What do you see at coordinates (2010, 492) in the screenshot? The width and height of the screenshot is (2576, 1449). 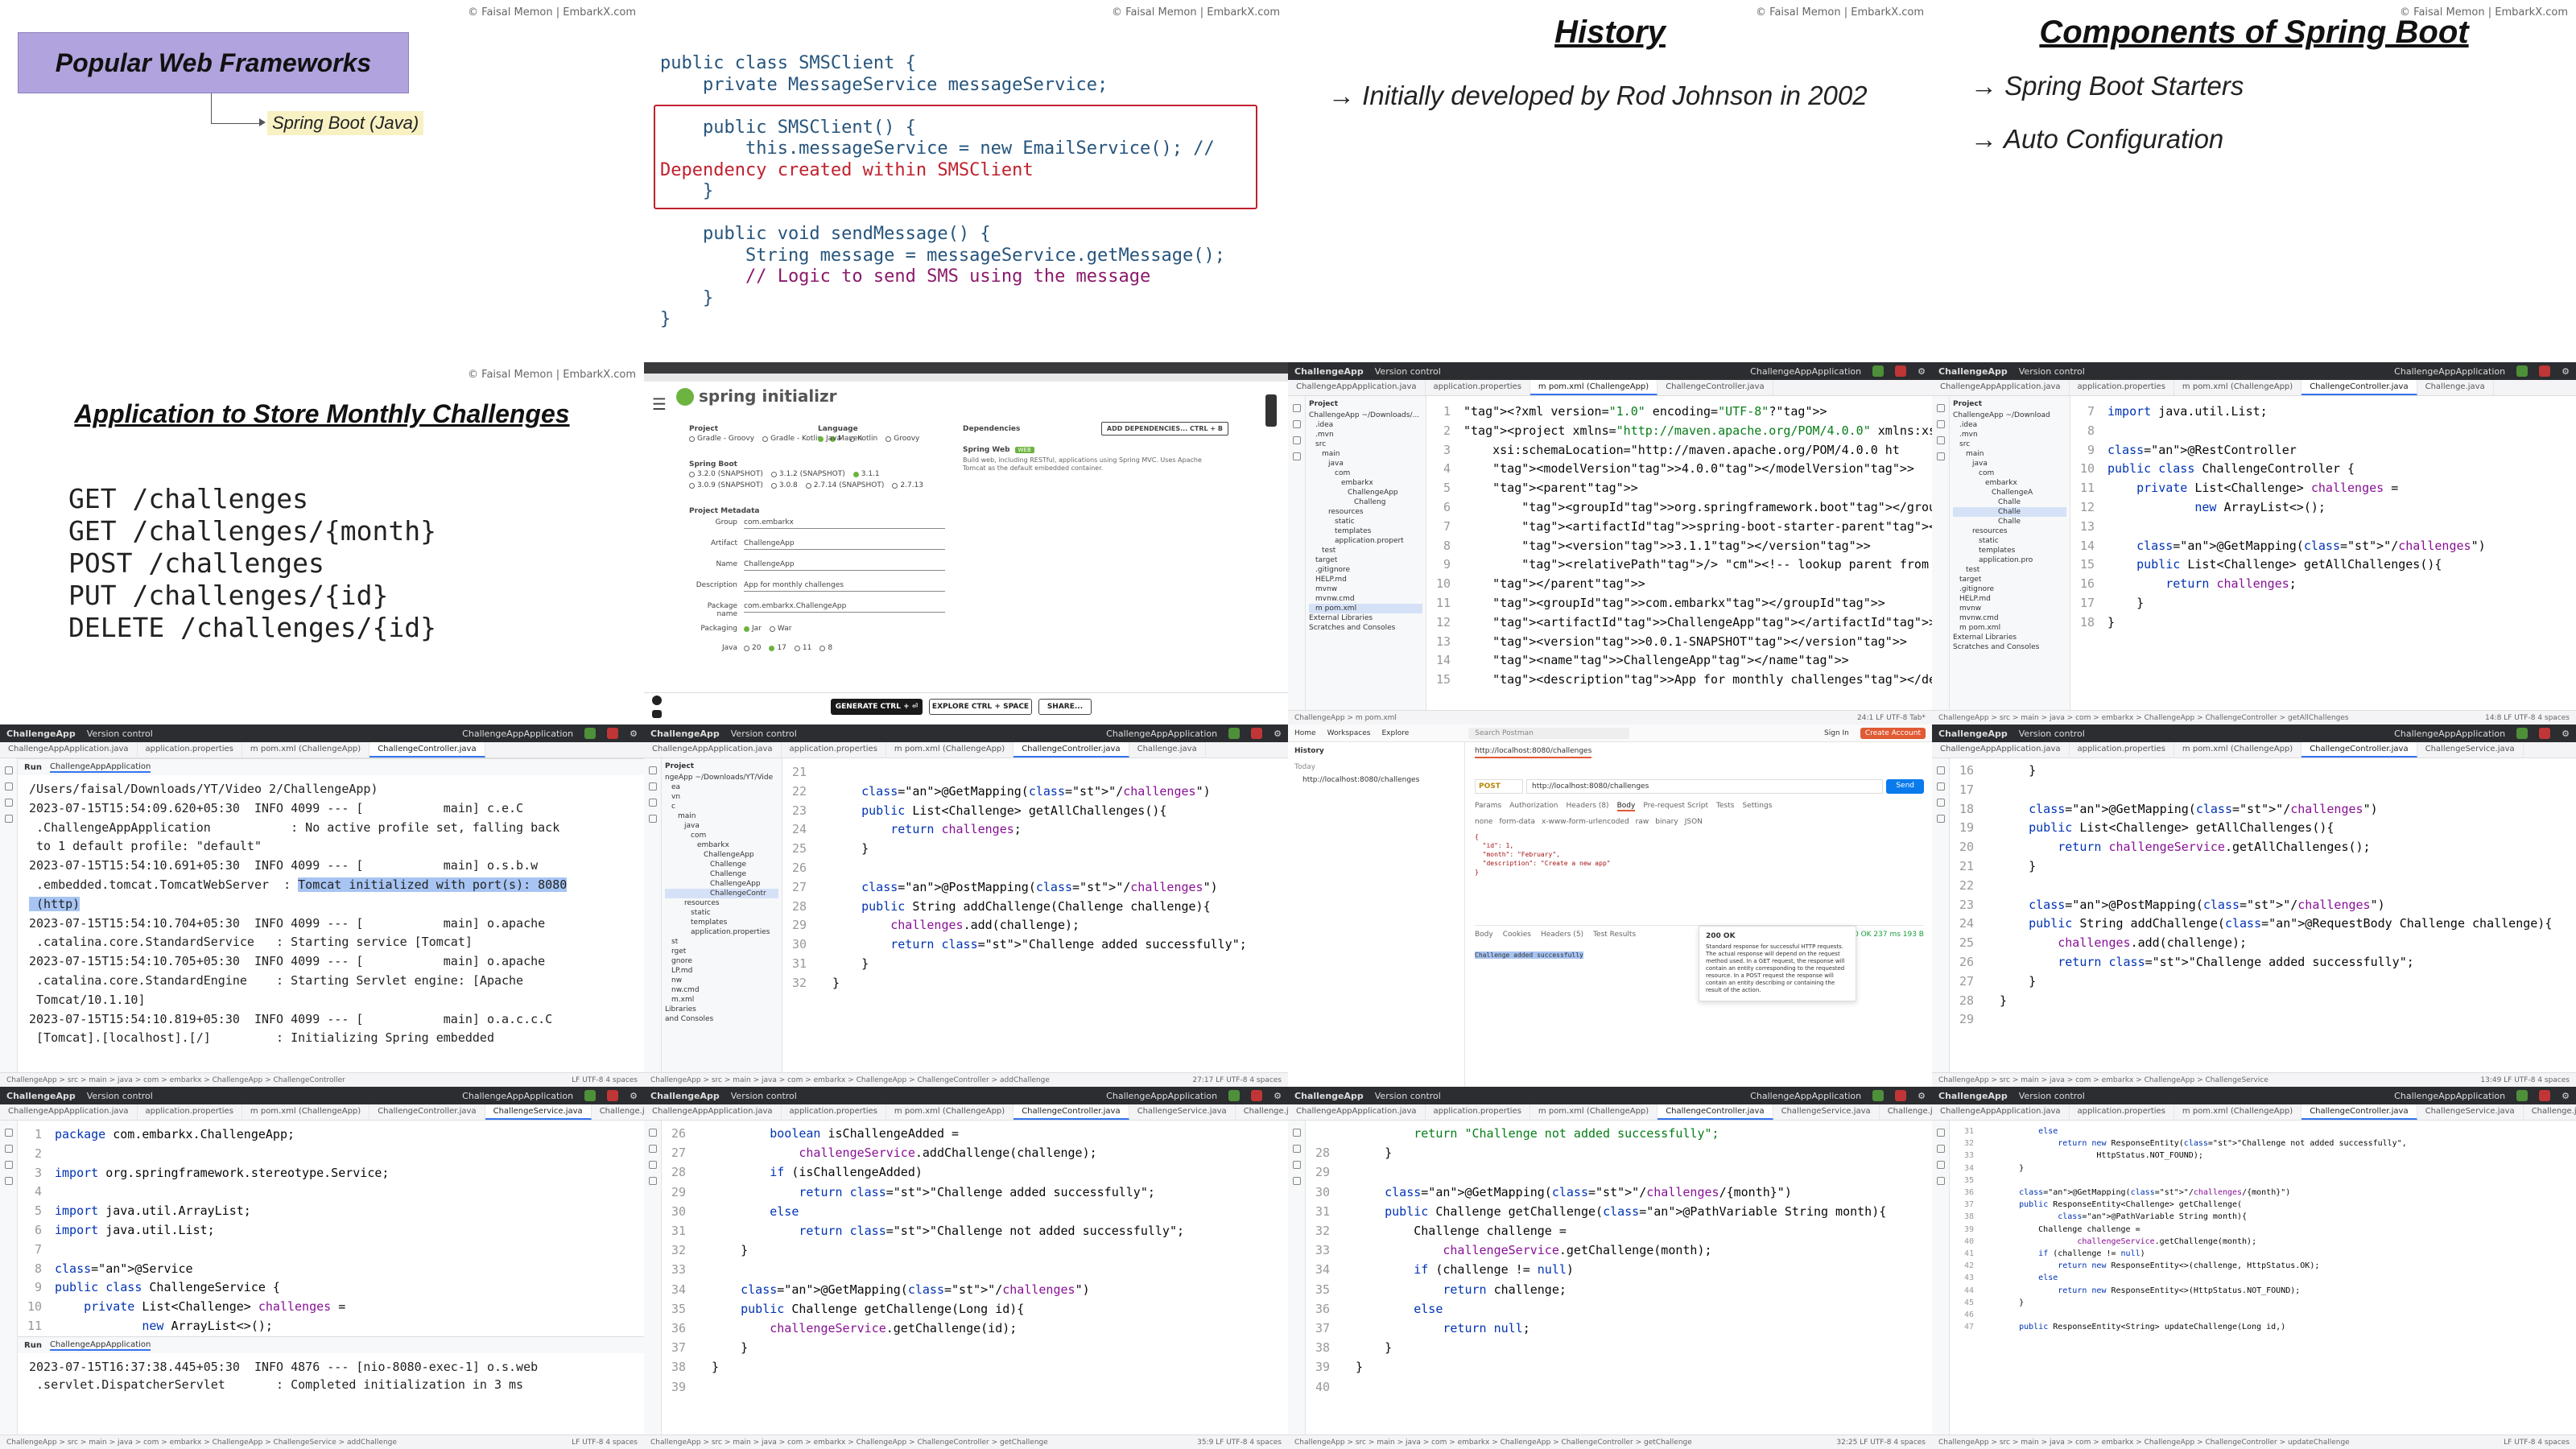 I see `tree-node: ChallengeA` at bounding box center [2010, 492].